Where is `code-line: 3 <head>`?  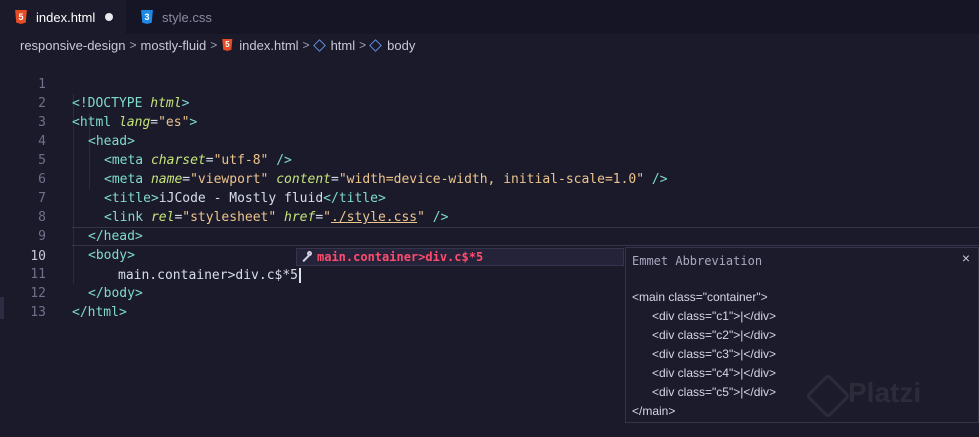 code-line: 3 <head> is located at coordinates (489, 121).